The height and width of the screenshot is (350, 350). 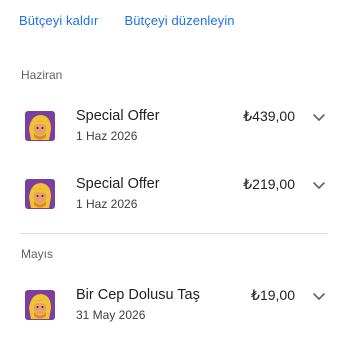 What do you see at coordinates (42, 75) in the screenshot?
I see `section-title-june: Haziran` at bounding box center [42, 75].